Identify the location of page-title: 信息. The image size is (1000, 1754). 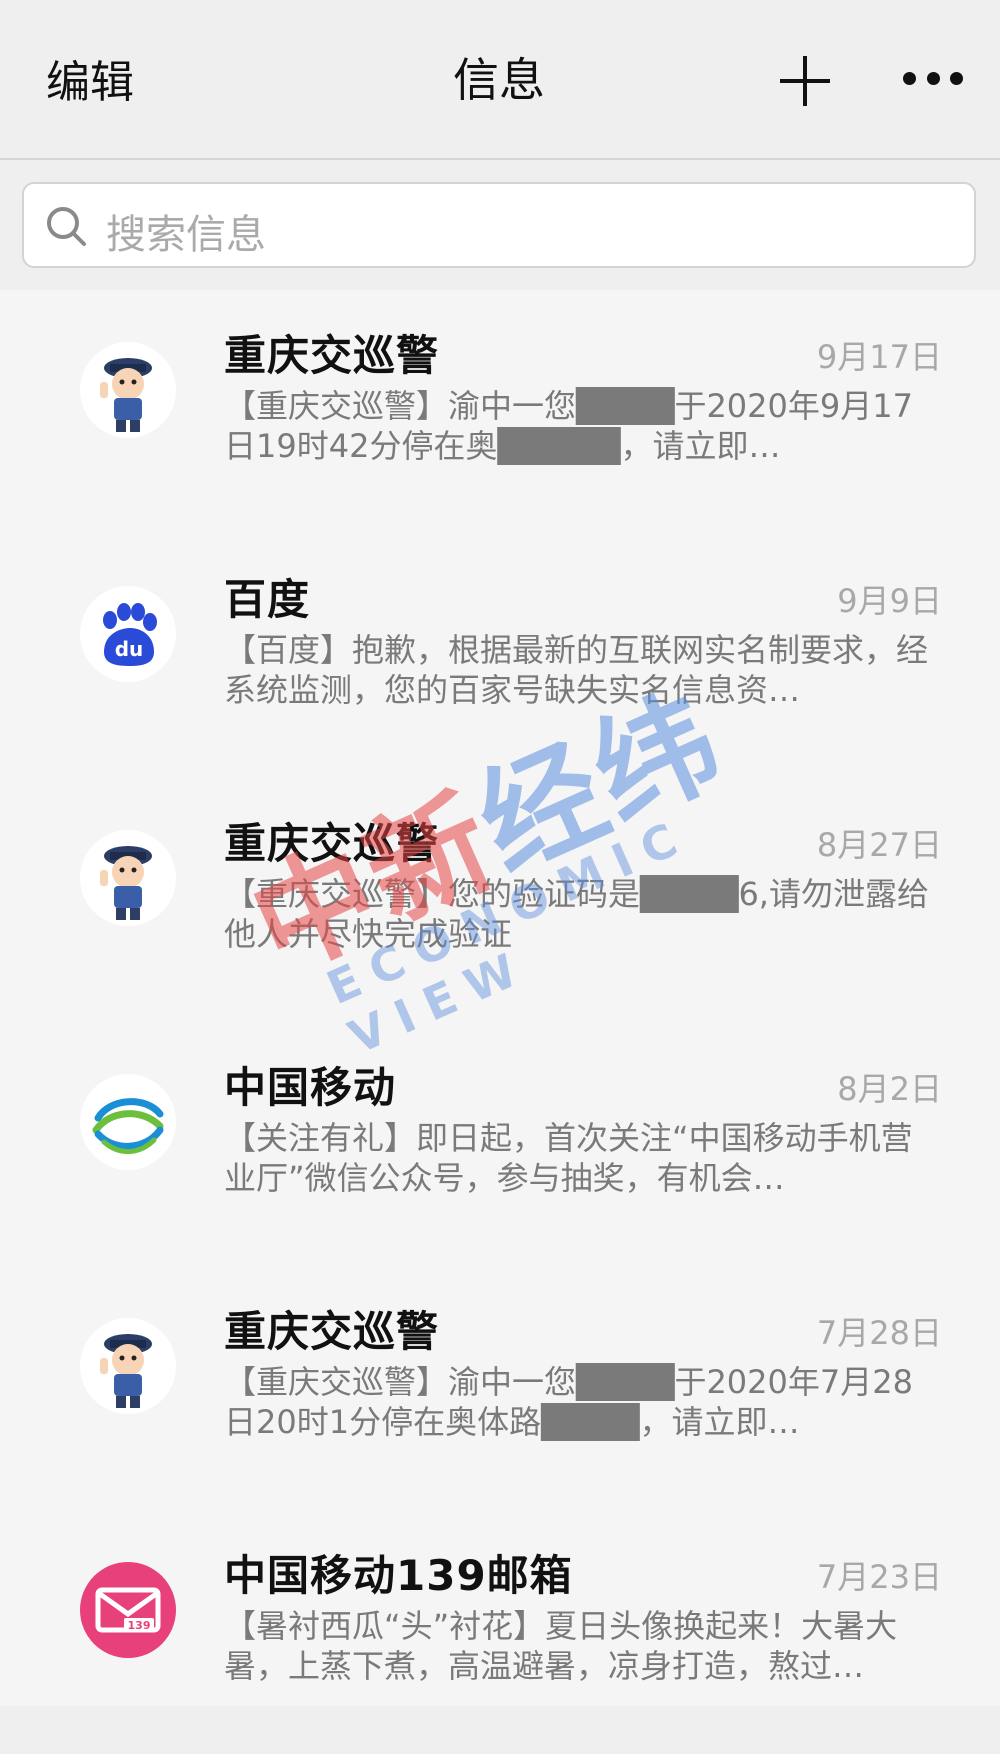
(500, 77).